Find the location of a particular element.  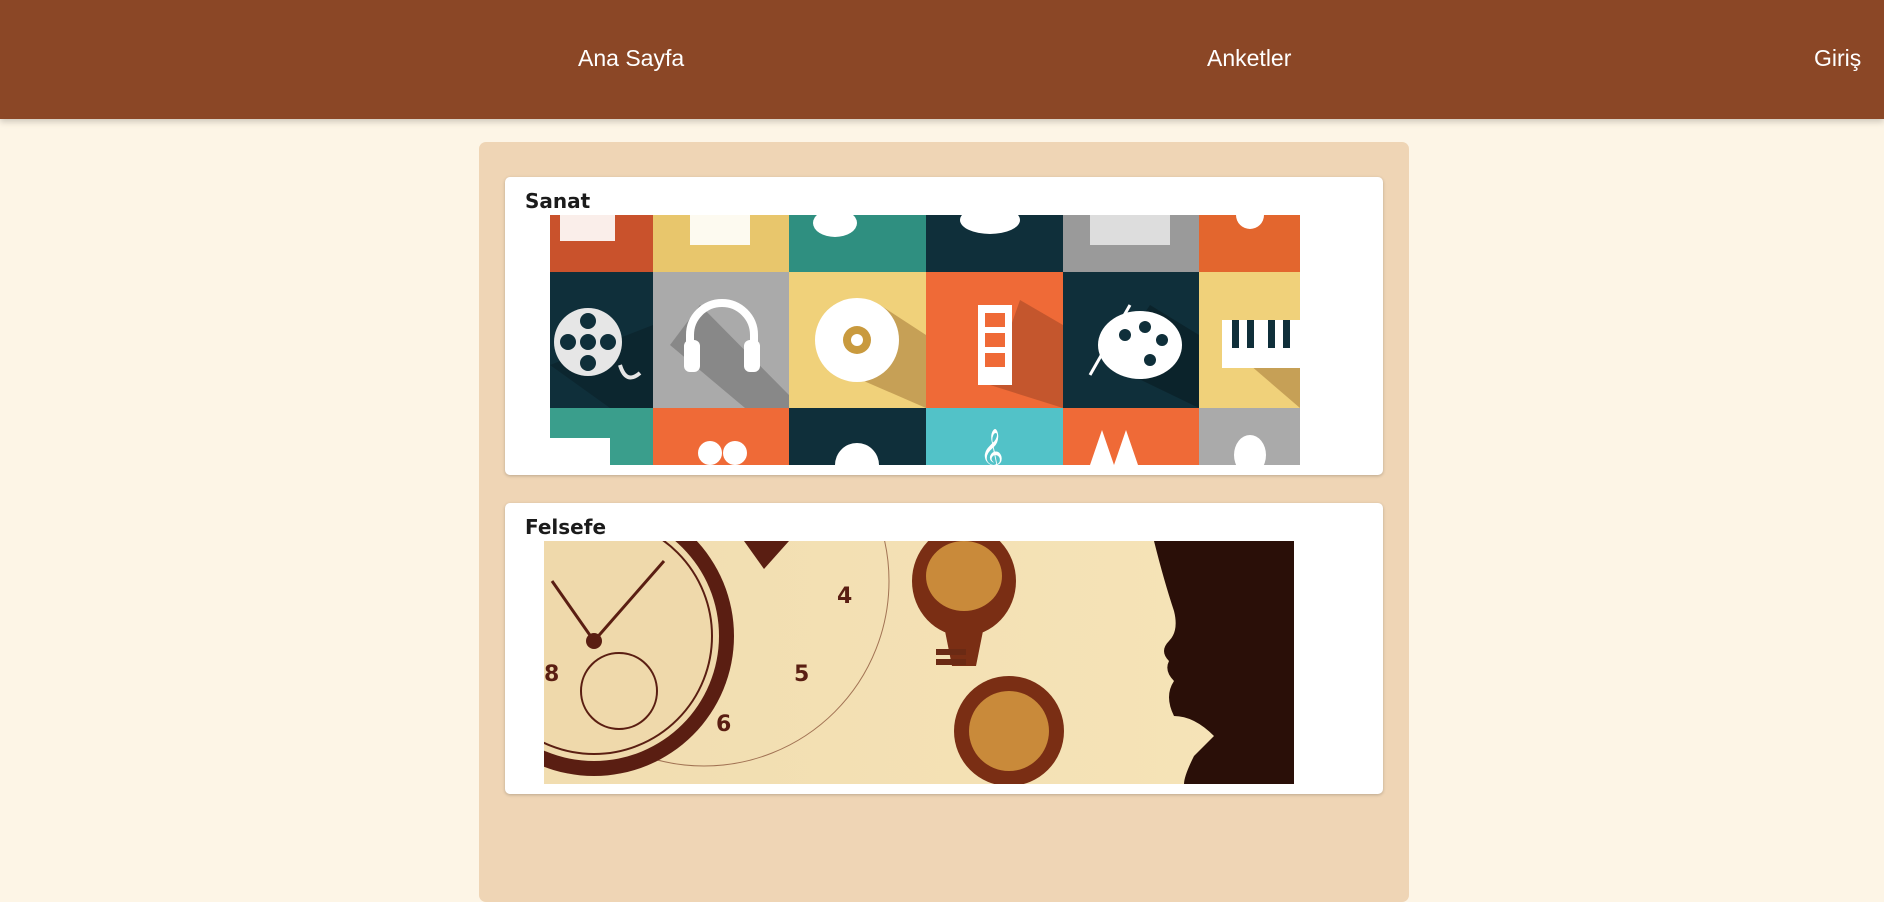

svg-text: 5 is located at coordinates (801, 674).